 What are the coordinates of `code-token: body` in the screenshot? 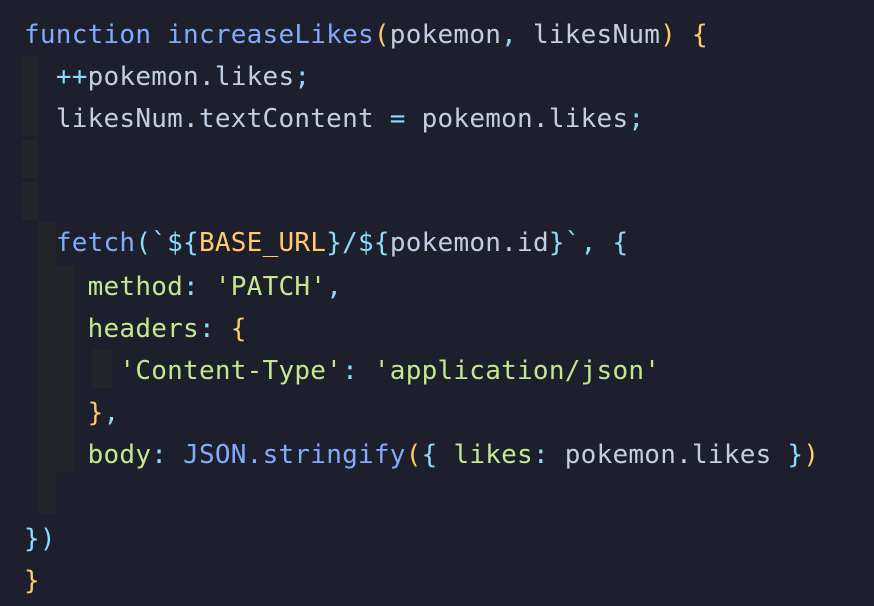 It's located at (119, 455).